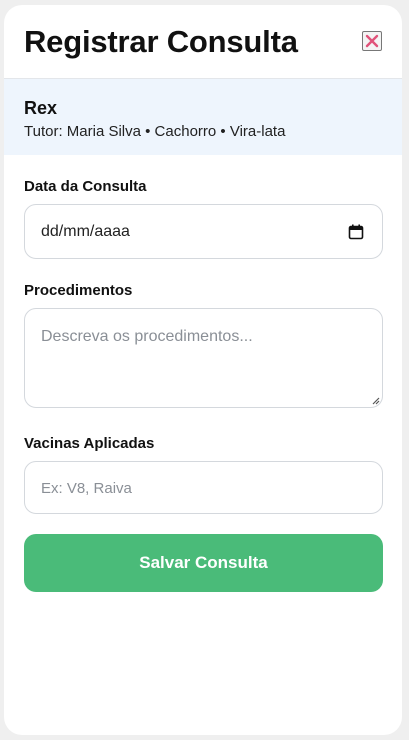  What do you see at coordinates (78, 290) in the screenshot?
I see `procedures-label: Procedimentos` at bounding box center [78, 290].